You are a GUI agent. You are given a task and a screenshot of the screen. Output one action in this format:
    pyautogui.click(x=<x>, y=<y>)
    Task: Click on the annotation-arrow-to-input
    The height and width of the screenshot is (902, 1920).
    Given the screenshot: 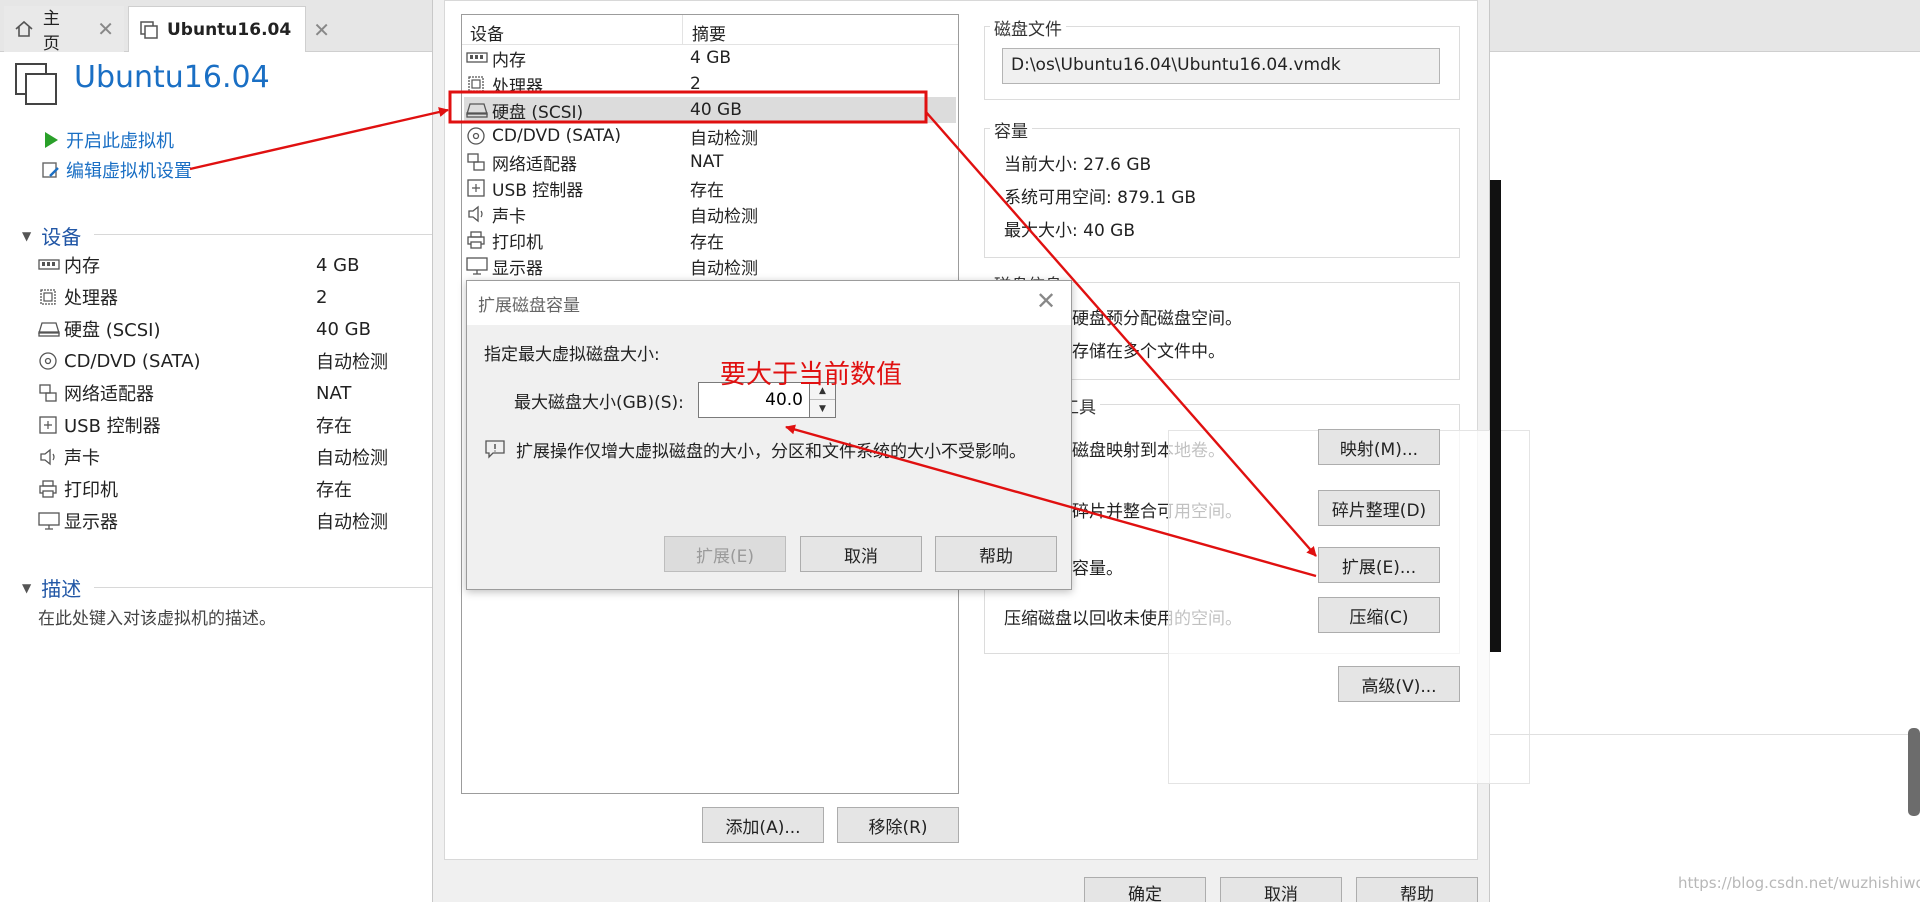 What is the action you would take?
    pyautogui.click(x=1051, y=501)
    